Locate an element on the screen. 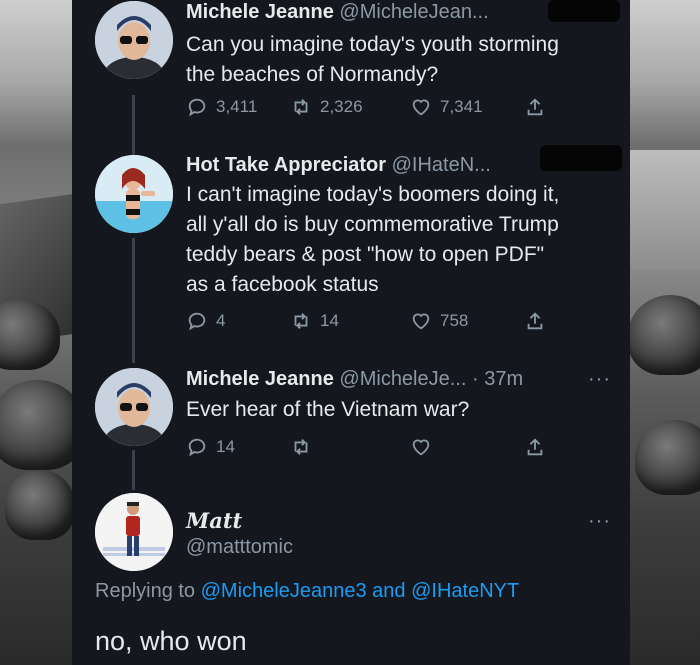  reply-author-handle: @matttomic is located at coordinates (239, 547).